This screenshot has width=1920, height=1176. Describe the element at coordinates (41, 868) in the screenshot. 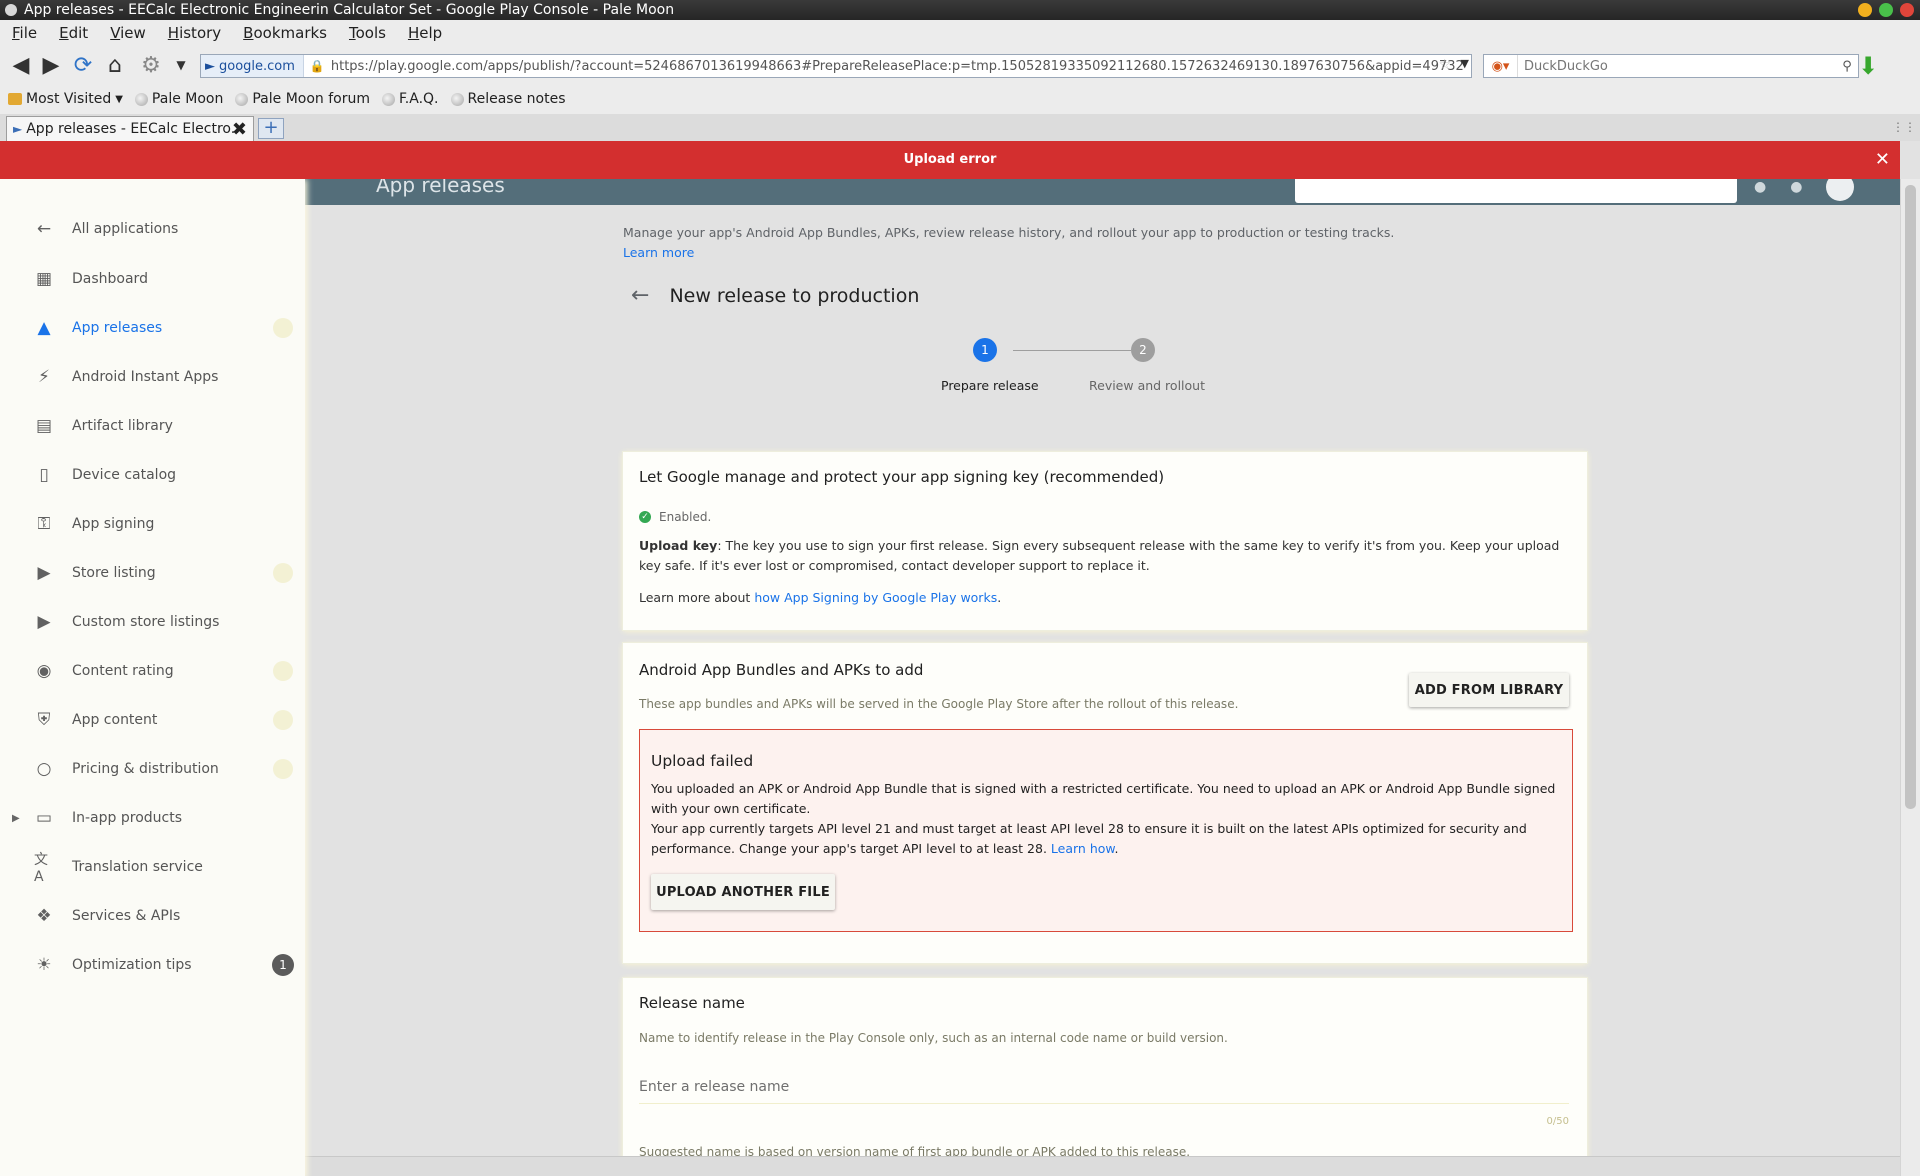

I see `translate-icon: 文A` at that location.